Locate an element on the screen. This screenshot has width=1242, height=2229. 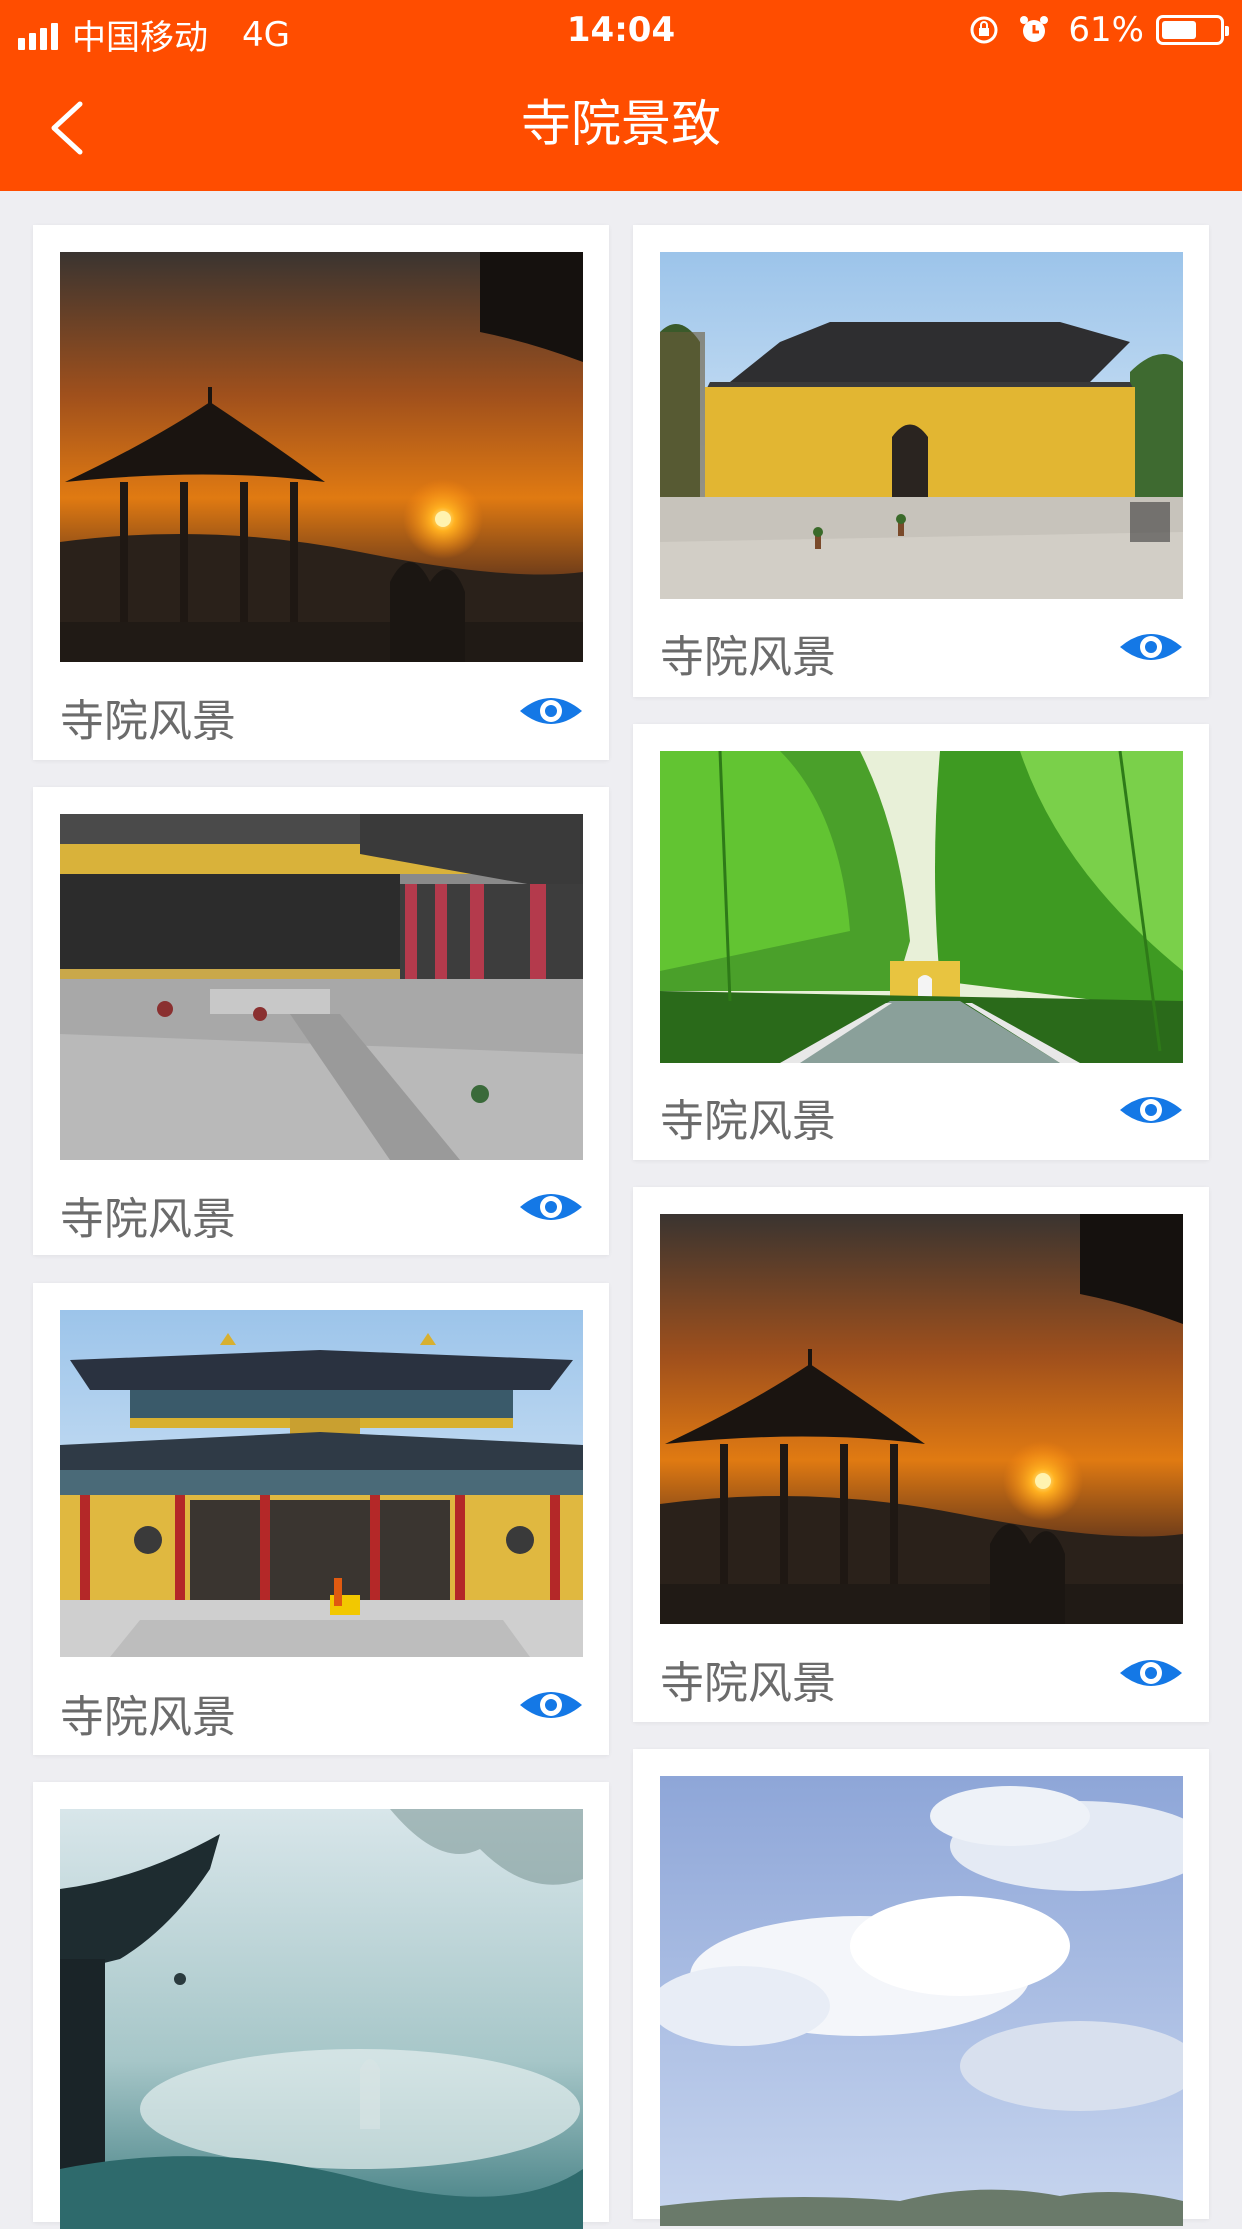
battery-percent: 61% is located at coordinates (1106, 30).